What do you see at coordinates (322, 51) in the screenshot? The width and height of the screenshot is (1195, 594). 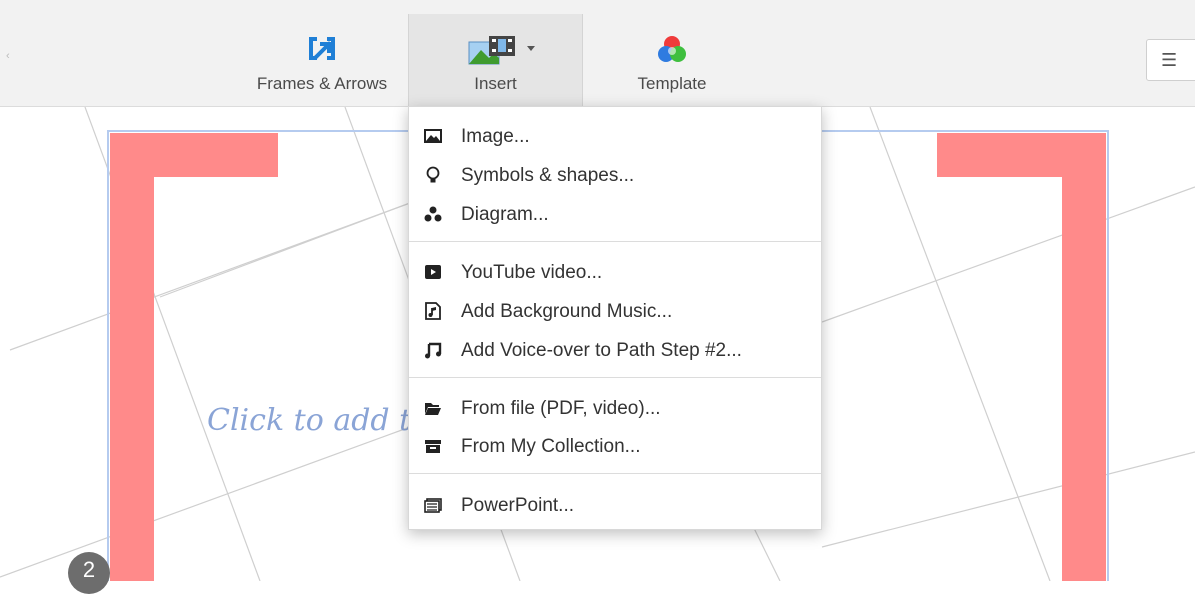 I see `frames-arrows-icon` at bounding box center [322, 51].